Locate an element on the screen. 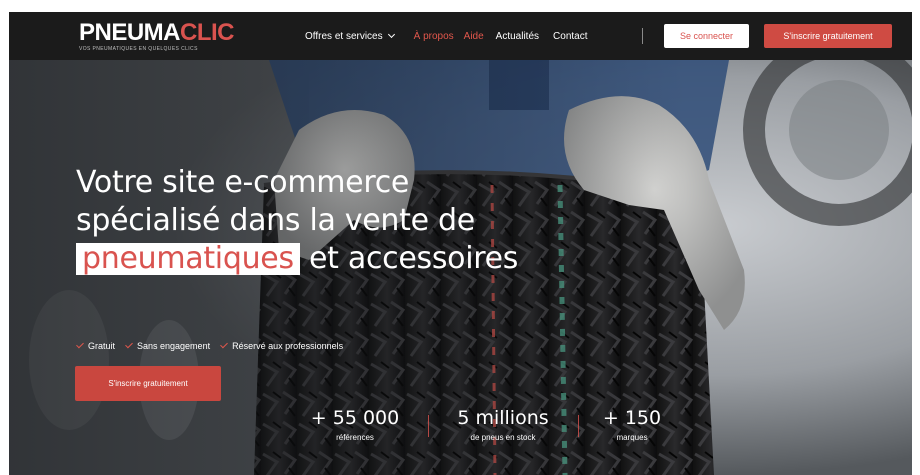 This screenshot has height=475, width=920. nav-contact: Contact is located at coordinates (570, 36).